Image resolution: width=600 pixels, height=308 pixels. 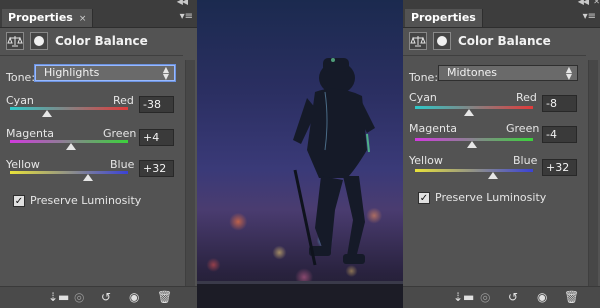 What do you see at coordinates (156, 104) in the screenshot?
I see `cyan-red-value-field: -38` at bounding box center [156, 104].